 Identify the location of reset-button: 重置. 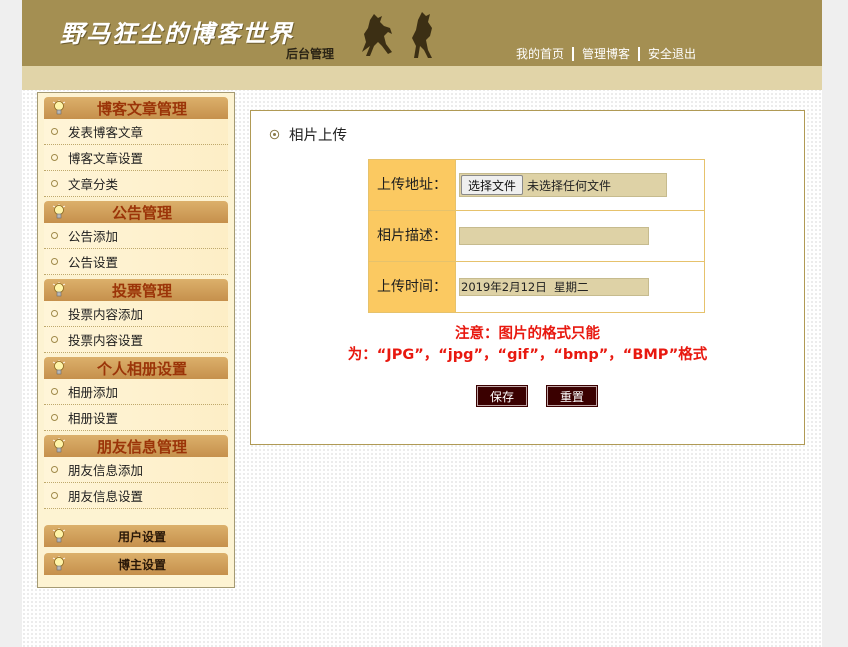
(572, 396).